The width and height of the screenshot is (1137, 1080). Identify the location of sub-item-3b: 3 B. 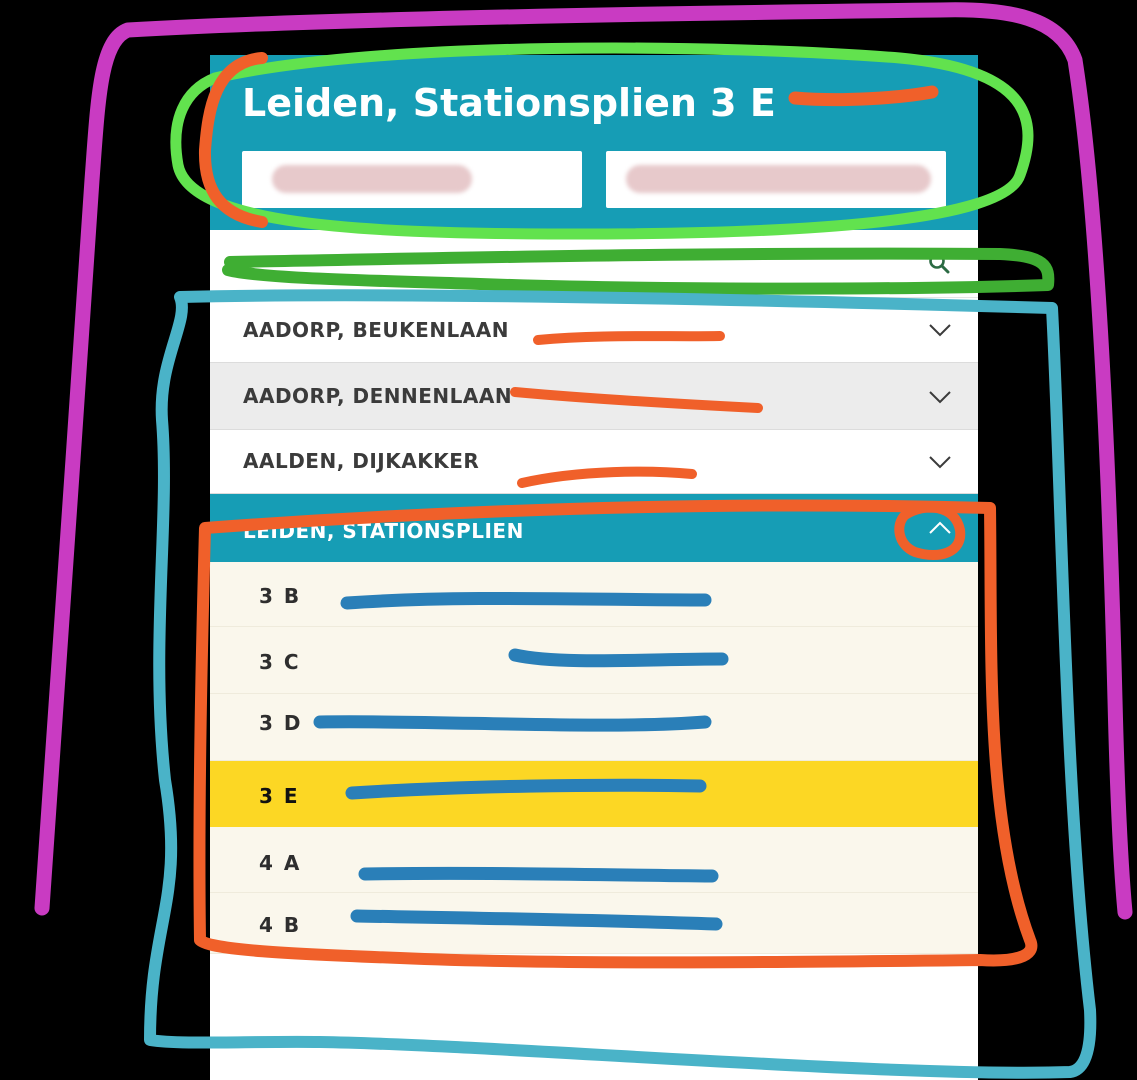
(594, 594).